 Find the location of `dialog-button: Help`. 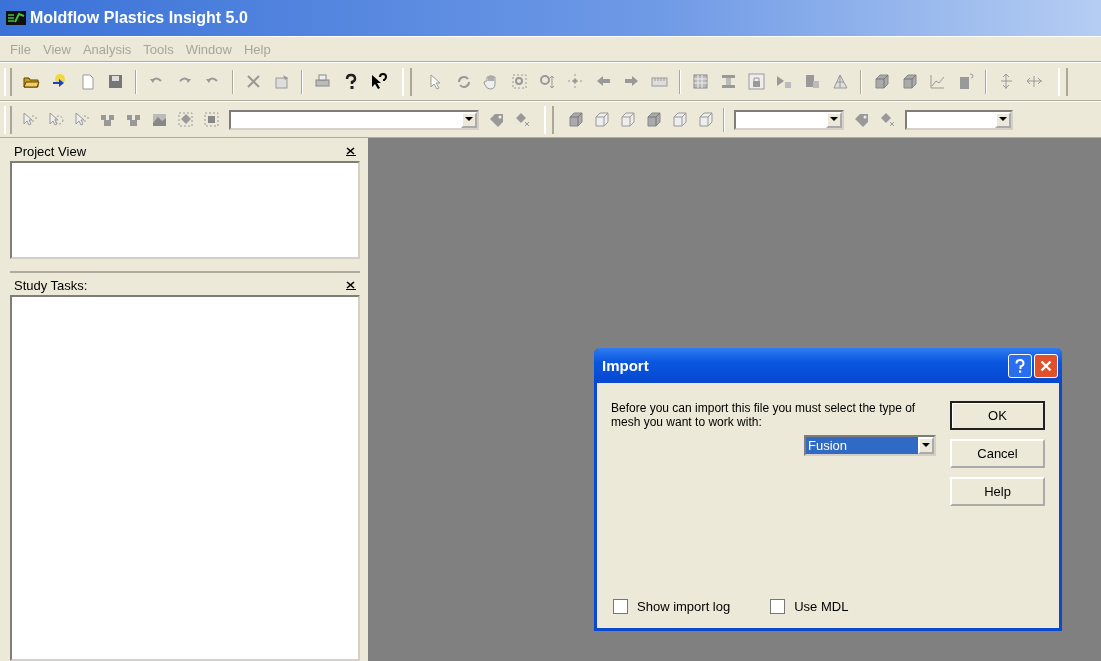

dialog-button: Help is located at coordinates (997, 491).